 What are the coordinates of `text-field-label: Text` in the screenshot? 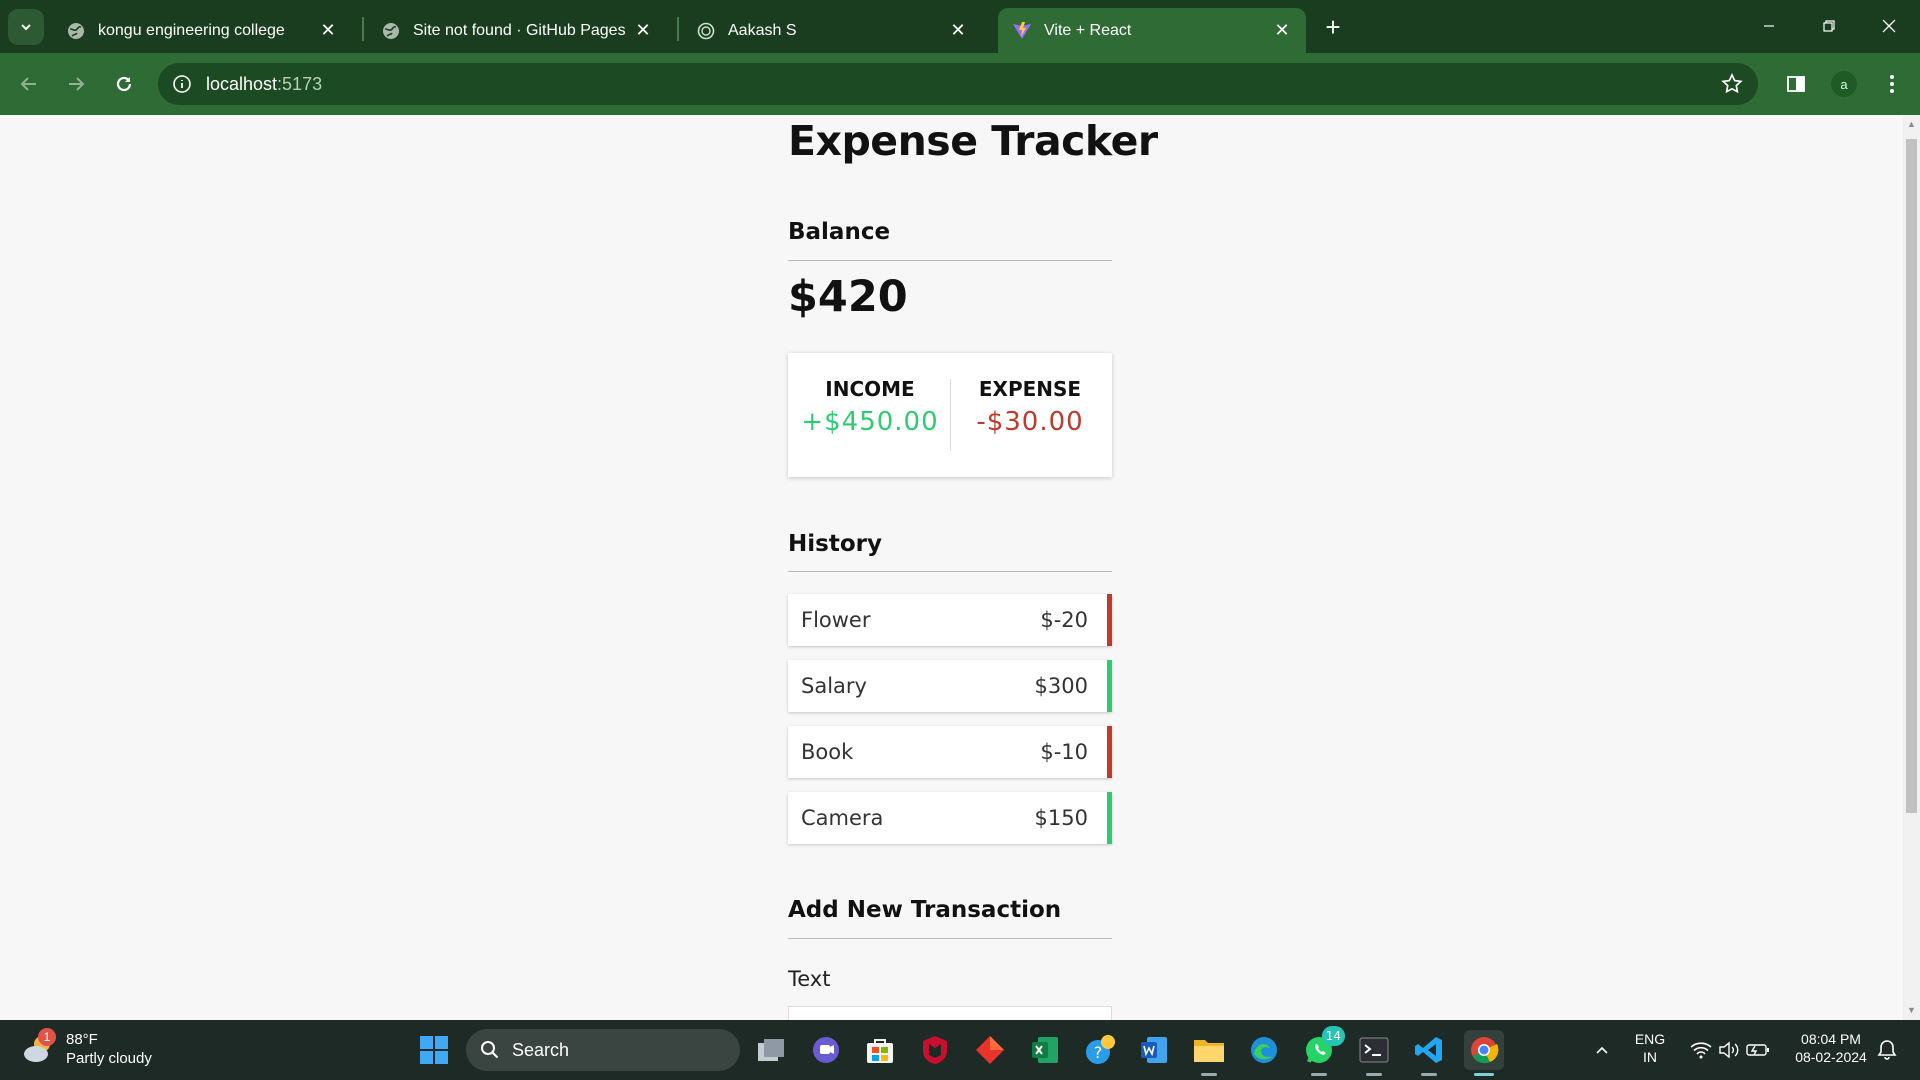 It's located at (809, 979).